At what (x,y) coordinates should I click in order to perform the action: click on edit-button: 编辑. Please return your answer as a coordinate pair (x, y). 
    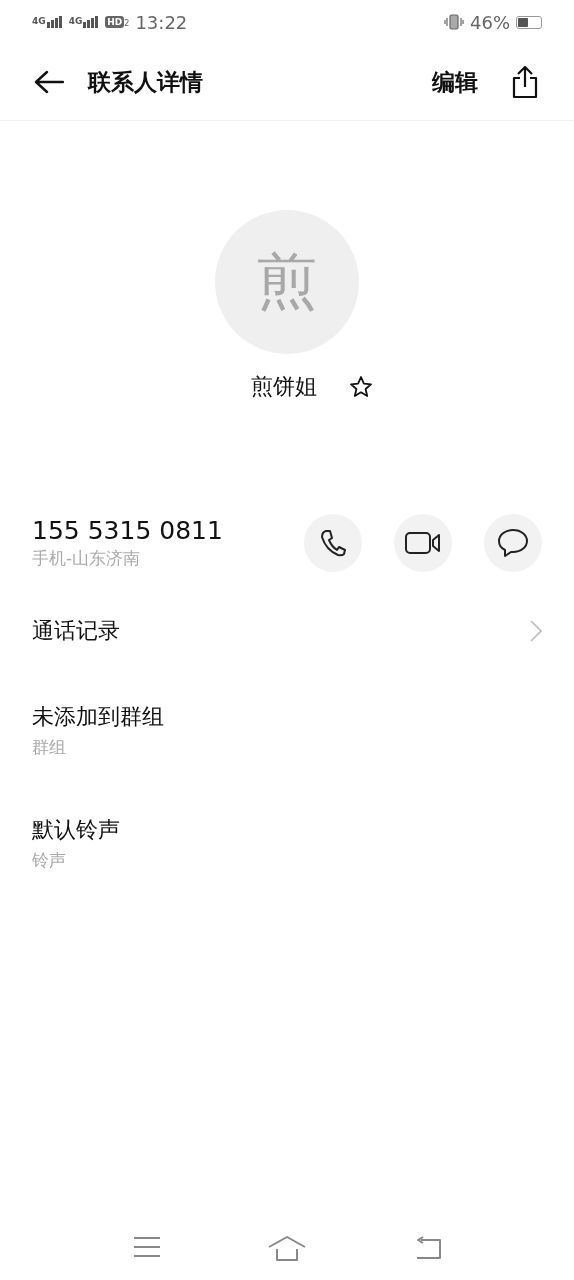
    Looking at the image, I should click on (455, 82).